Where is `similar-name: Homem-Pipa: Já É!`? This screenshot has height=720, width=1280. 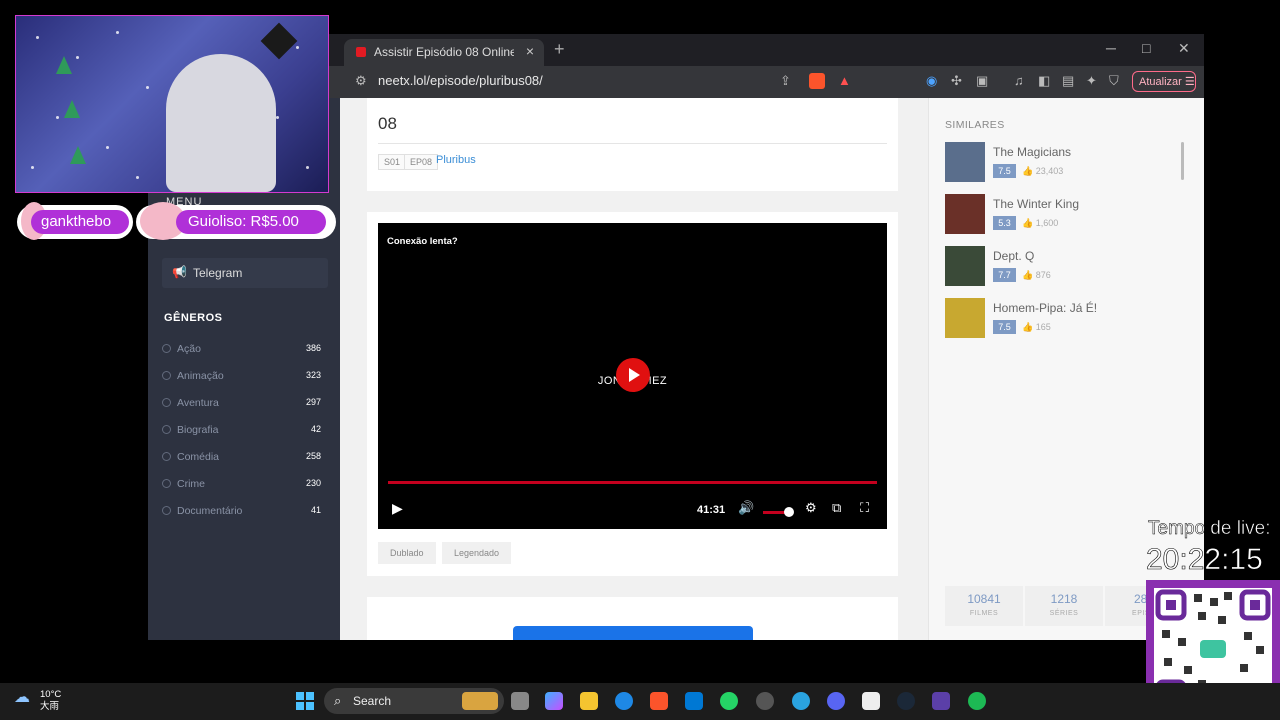
similar-name: Homem-Pipa: Já É! is located at coordinates (1045, 308).